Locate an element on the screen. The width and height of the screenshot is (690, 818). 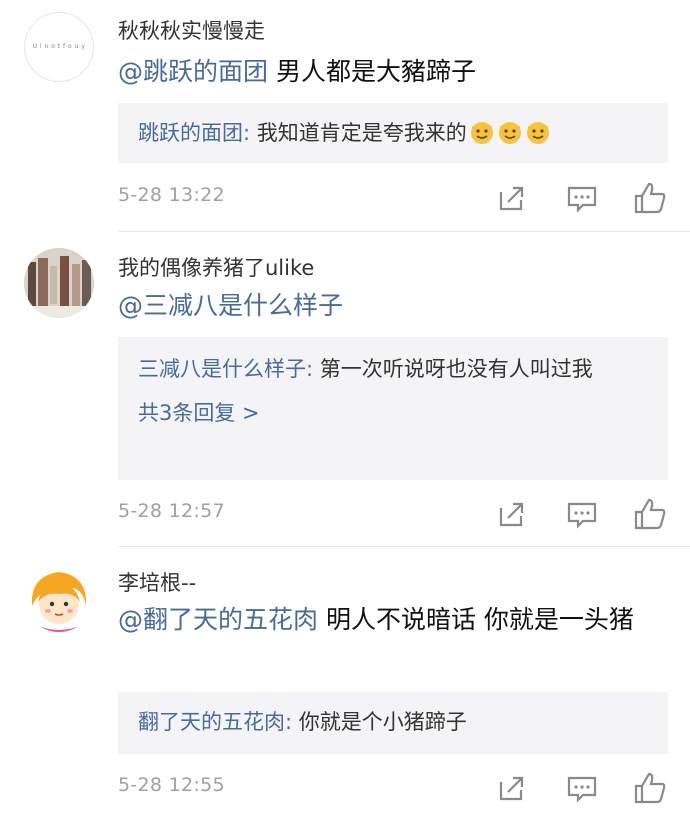
mention-link: @三减八是什么样子 is located at coordinates (230, 305).